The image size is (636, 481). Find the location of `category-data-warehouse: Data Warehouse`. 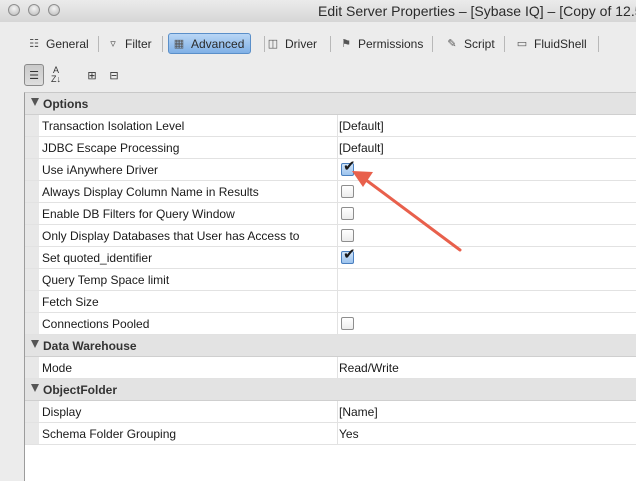

category-data-warehouse: Data Warehouse is located at coordinates (330, 346).